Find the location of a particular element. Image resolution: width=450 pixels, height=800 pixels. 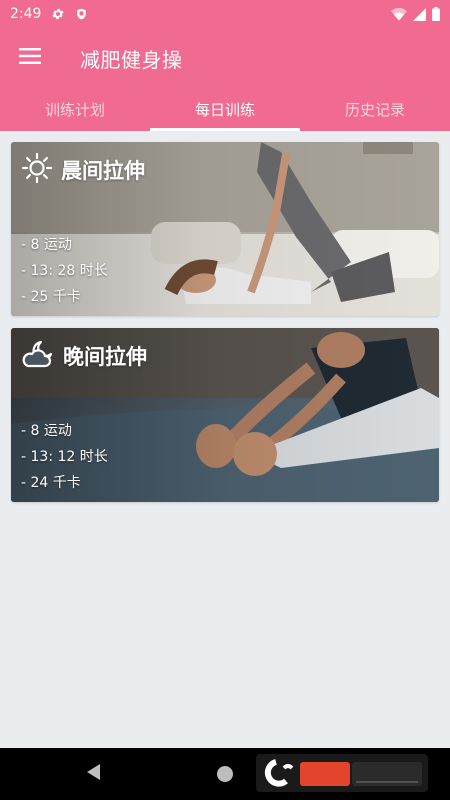

sun-icon is located at coordinates (37, 170).